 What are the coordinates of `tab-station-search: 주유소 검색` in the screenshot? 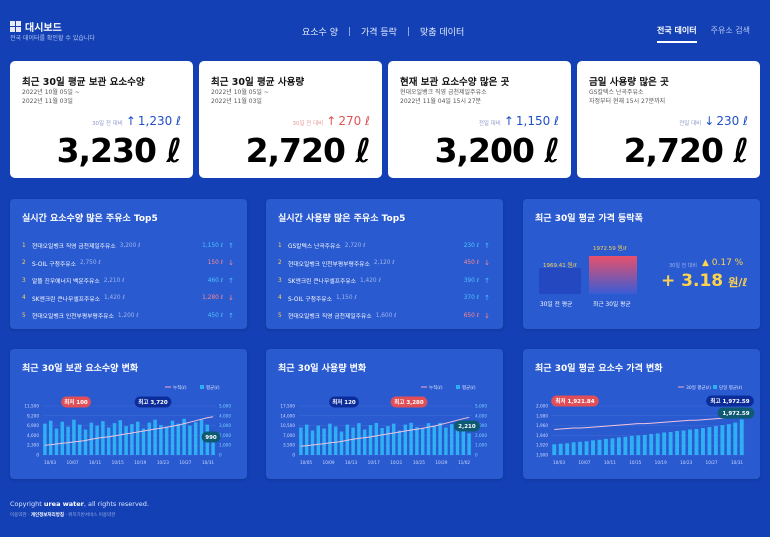 It's located at (730, 34).